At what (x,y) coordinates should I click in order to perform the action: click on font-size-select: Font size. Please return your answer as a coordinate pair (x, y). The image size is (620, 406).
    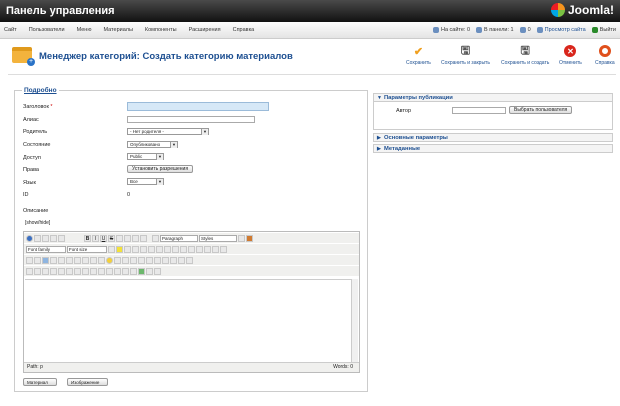
    Looking at the image, I should click on (87, 249).